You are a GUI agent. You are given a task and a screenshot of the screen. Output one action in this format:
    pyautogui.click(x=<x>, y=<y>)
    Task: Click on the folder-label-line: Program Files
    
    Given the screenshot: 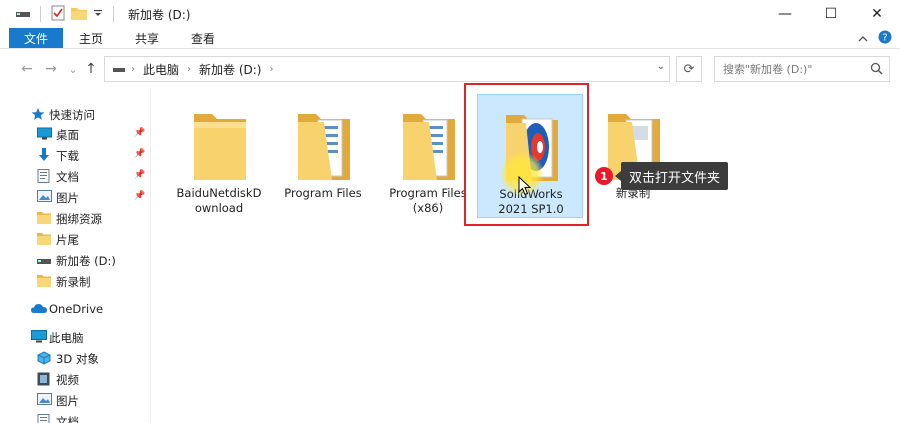 What is the action you would take?
    pyautogui.click(x=323, y=193)
    